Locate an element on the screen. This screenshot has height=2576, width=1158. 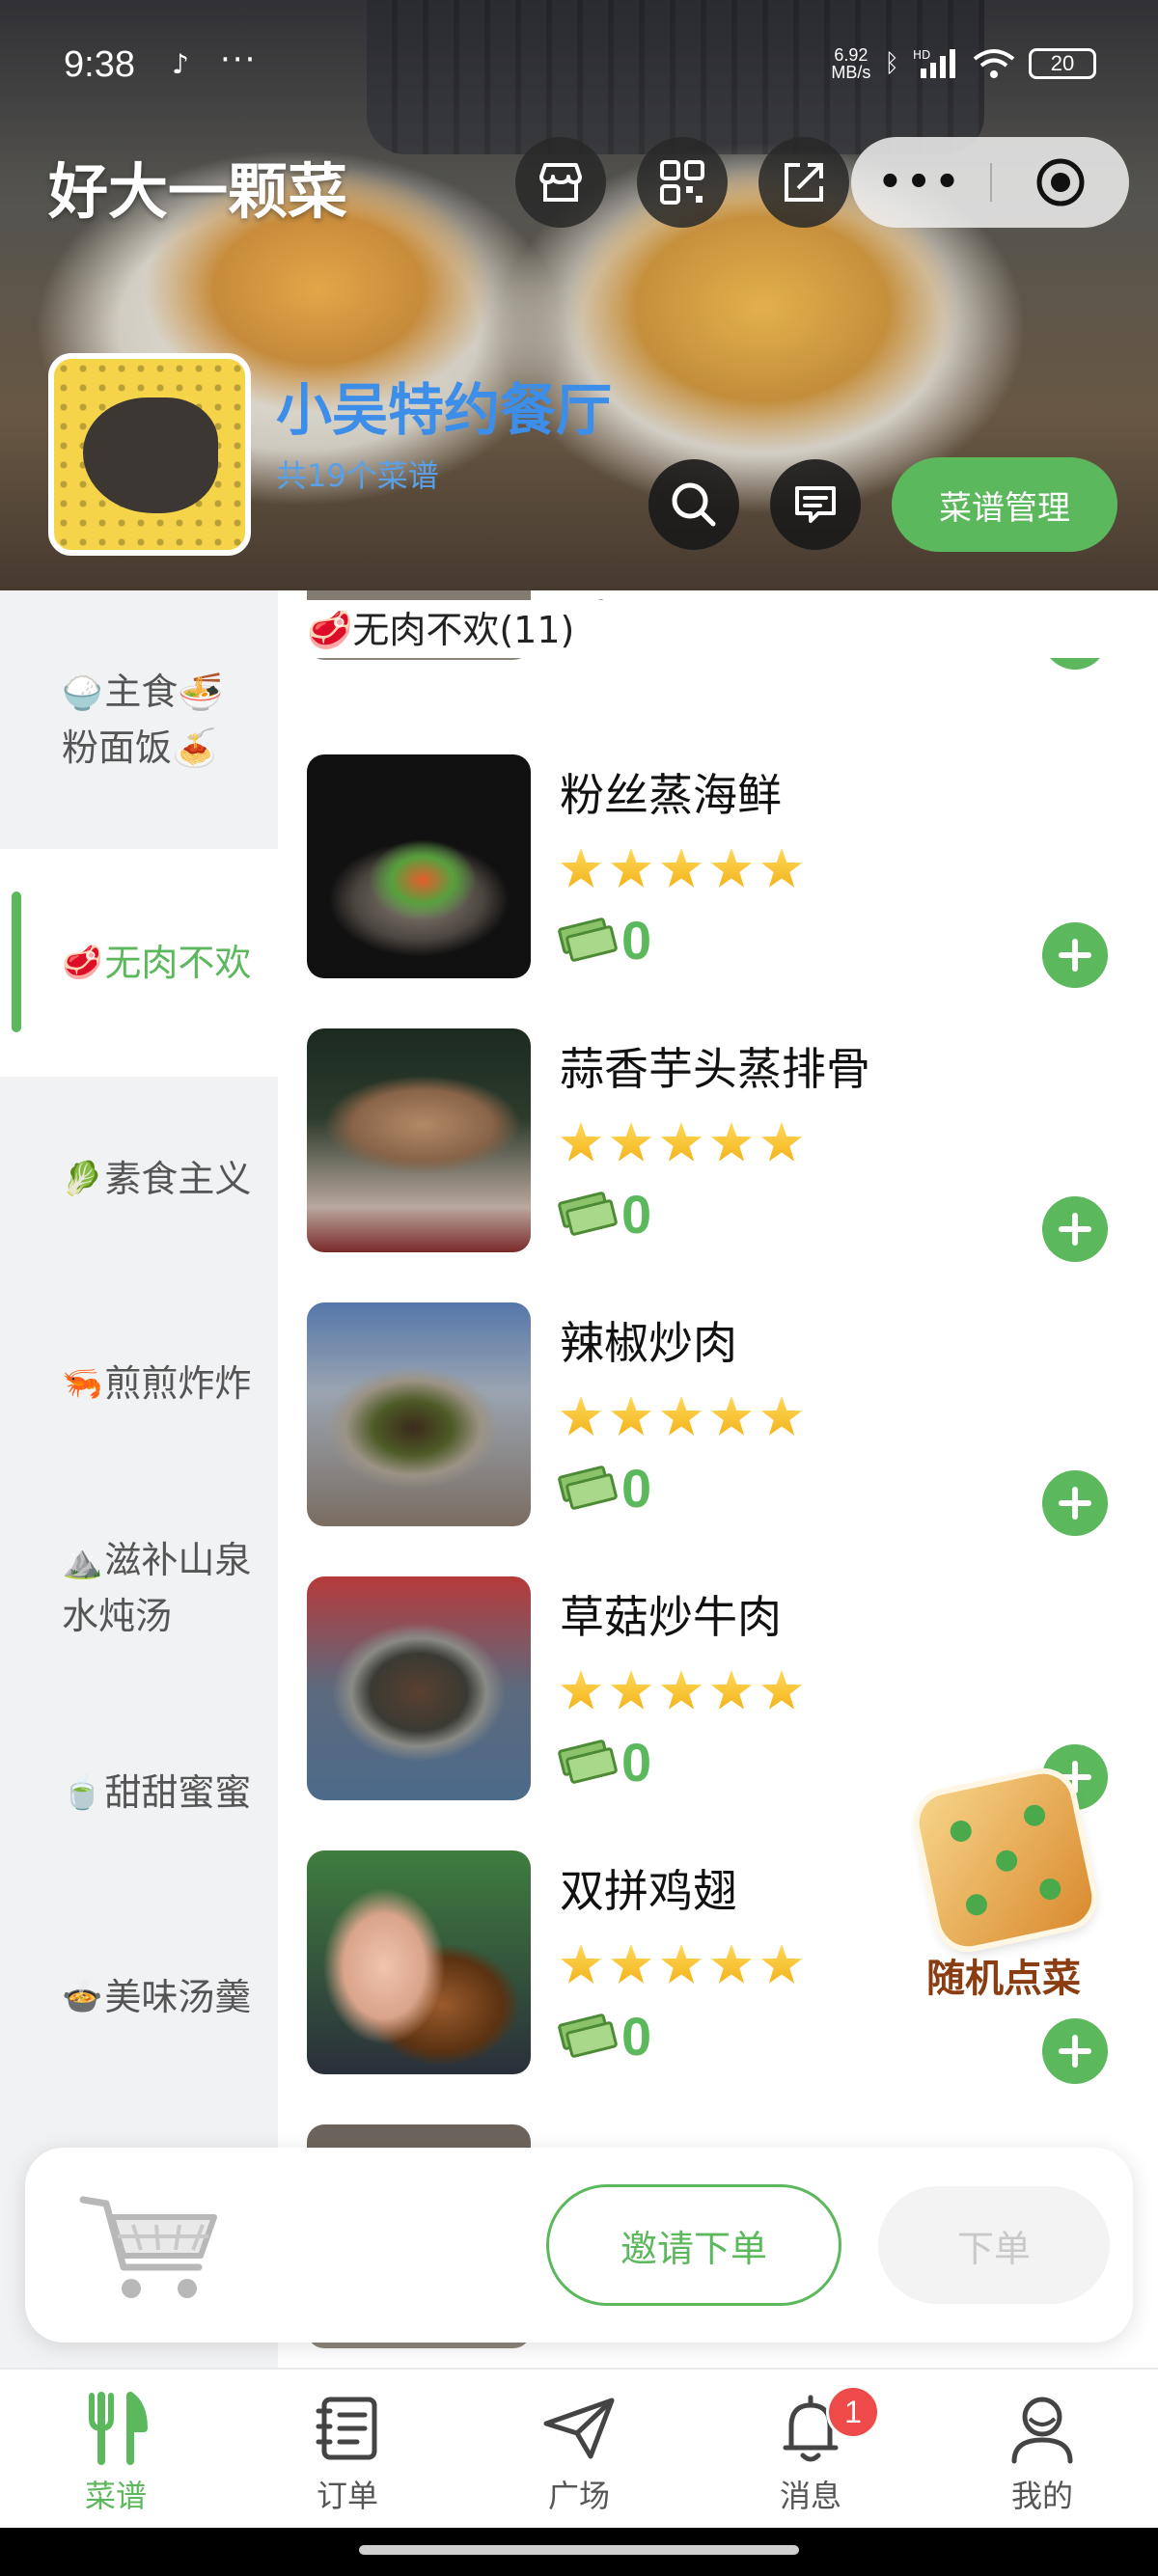
paper-plane-icon is located at coordinates (579, 2429).